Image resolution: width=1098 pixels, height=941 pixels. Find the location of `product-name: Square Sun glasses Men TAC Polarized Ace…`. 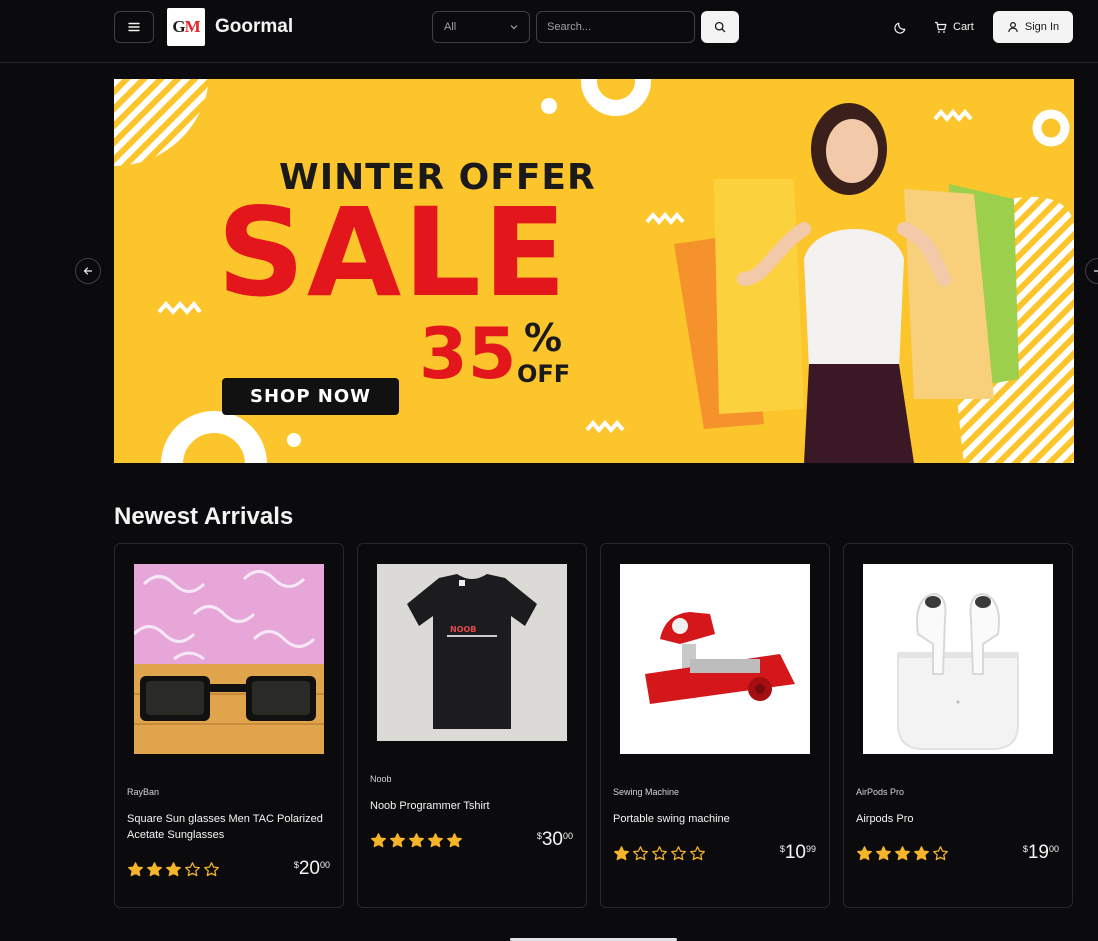

product-name: Square Sun glasses Men TAC Polarized Ace… is located at coordinates (229, 827).